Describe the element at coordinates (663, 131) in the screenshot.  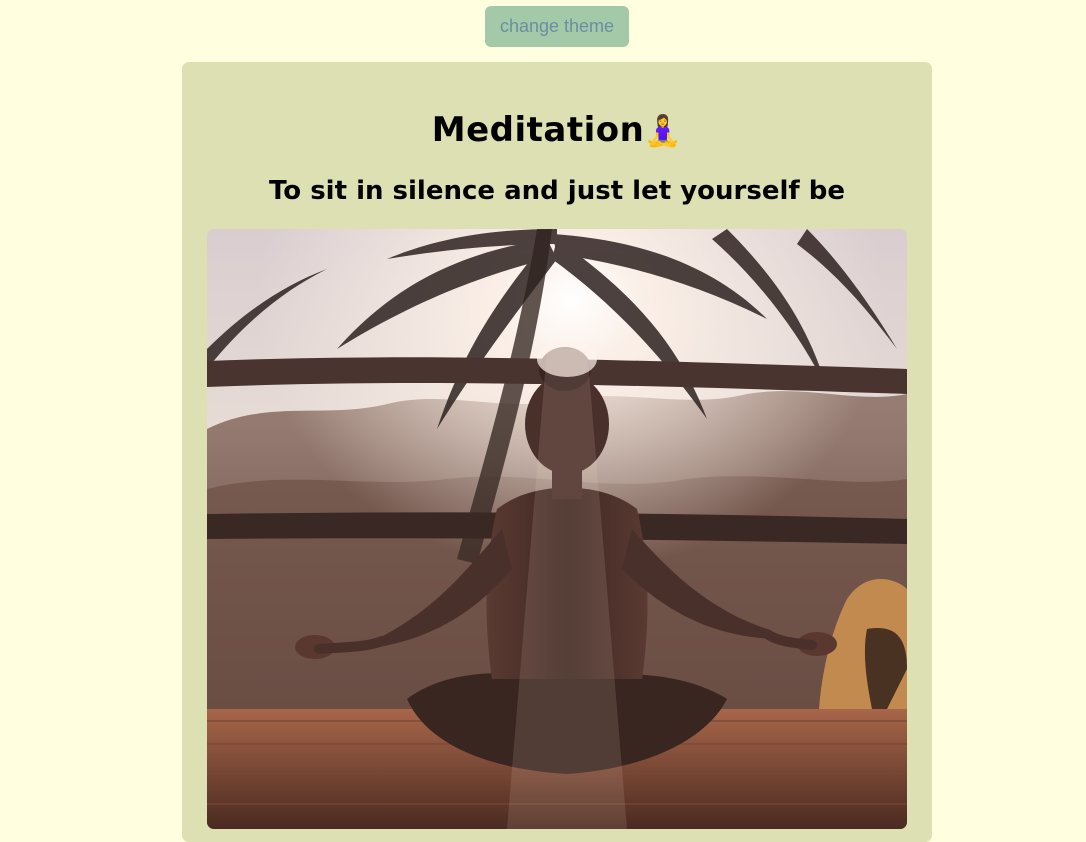
I see `meditation-emoji-icon: 🧘‍♀️` at that location.